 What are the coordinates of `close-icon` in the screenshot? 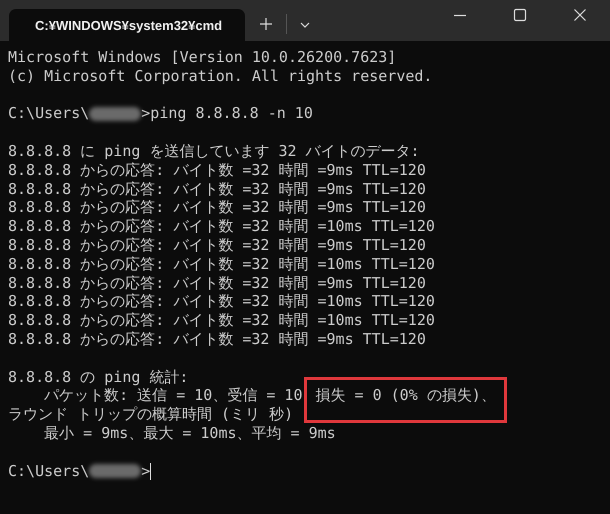 It's located at (580, 15).